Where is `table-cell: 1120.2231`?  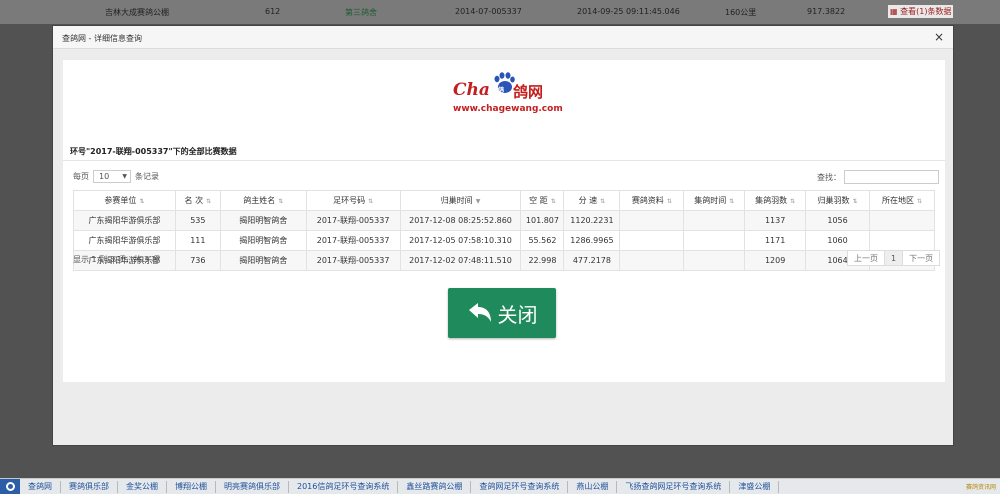
table-cell: 1120.2231 is located at coordinates (592, 220).